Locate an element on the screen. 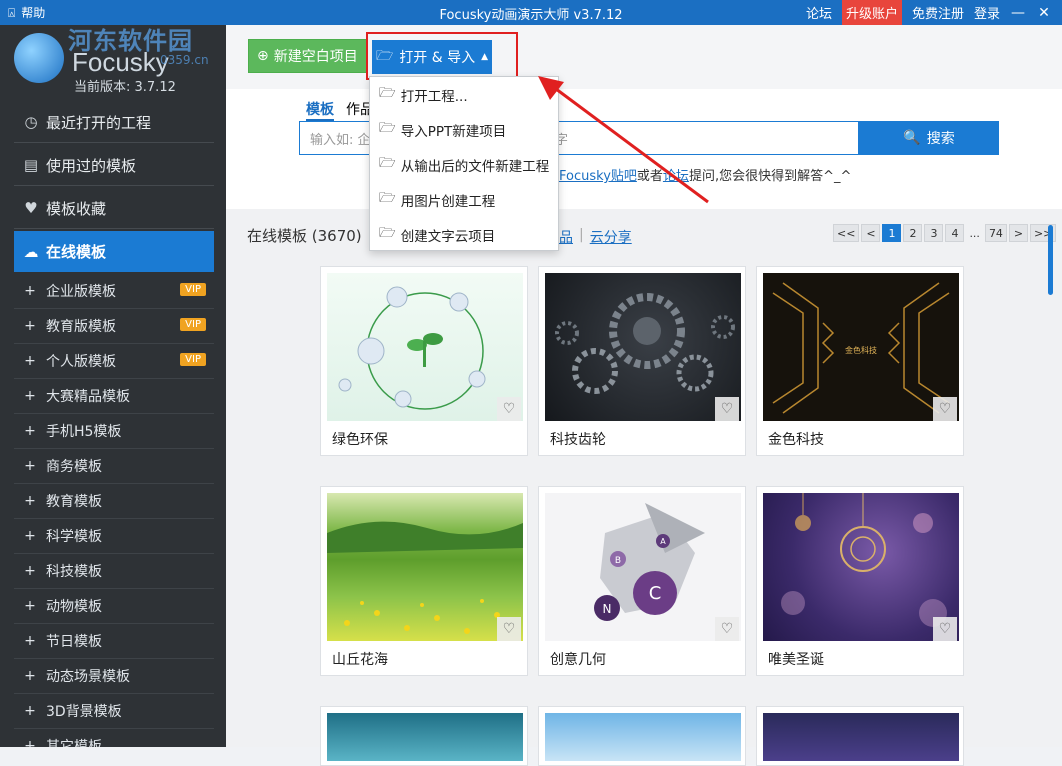  sidebar-item-favorites: ♥ 模板收藏 is located at coordinates (114, 208).